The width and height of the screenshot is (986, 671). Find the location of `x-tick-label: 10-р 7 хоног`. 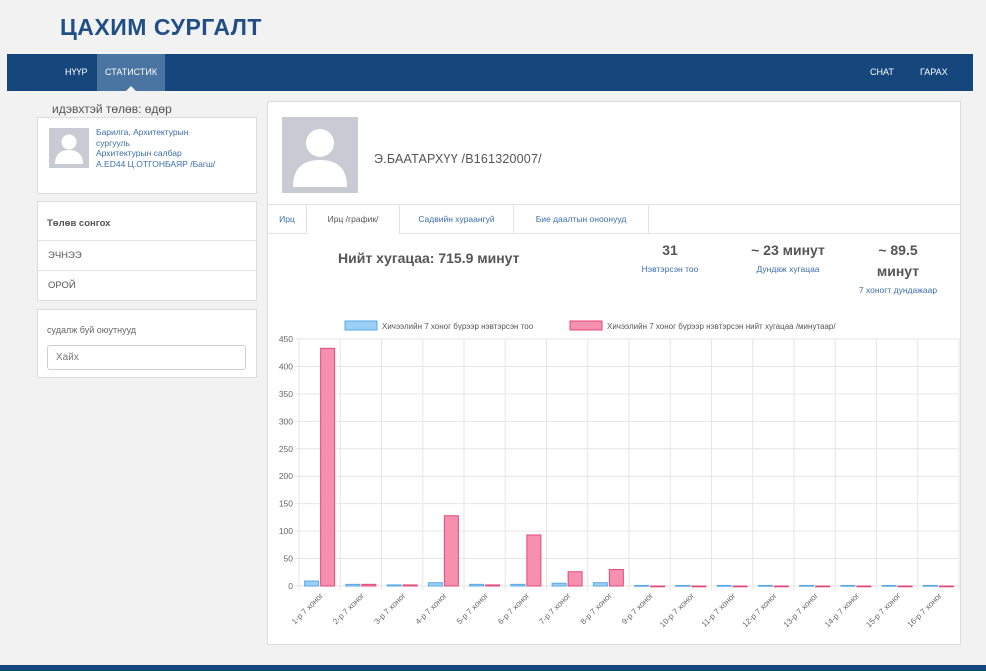

x-tick-label: 10-р 7 хоног is located at coordinates (677, 610).